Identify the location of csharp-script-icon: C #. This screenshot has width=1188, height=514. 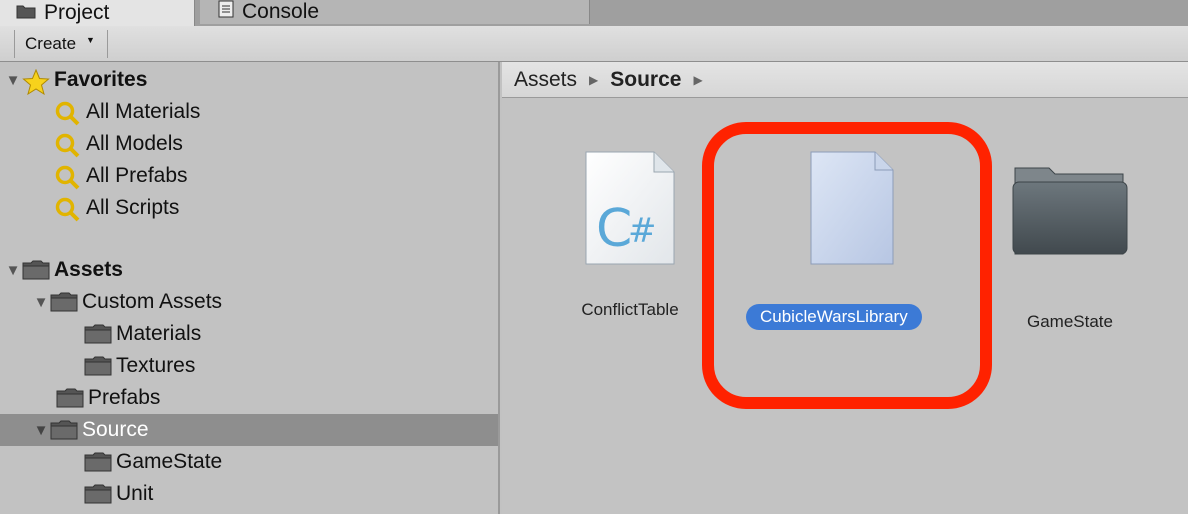
(630, 210).